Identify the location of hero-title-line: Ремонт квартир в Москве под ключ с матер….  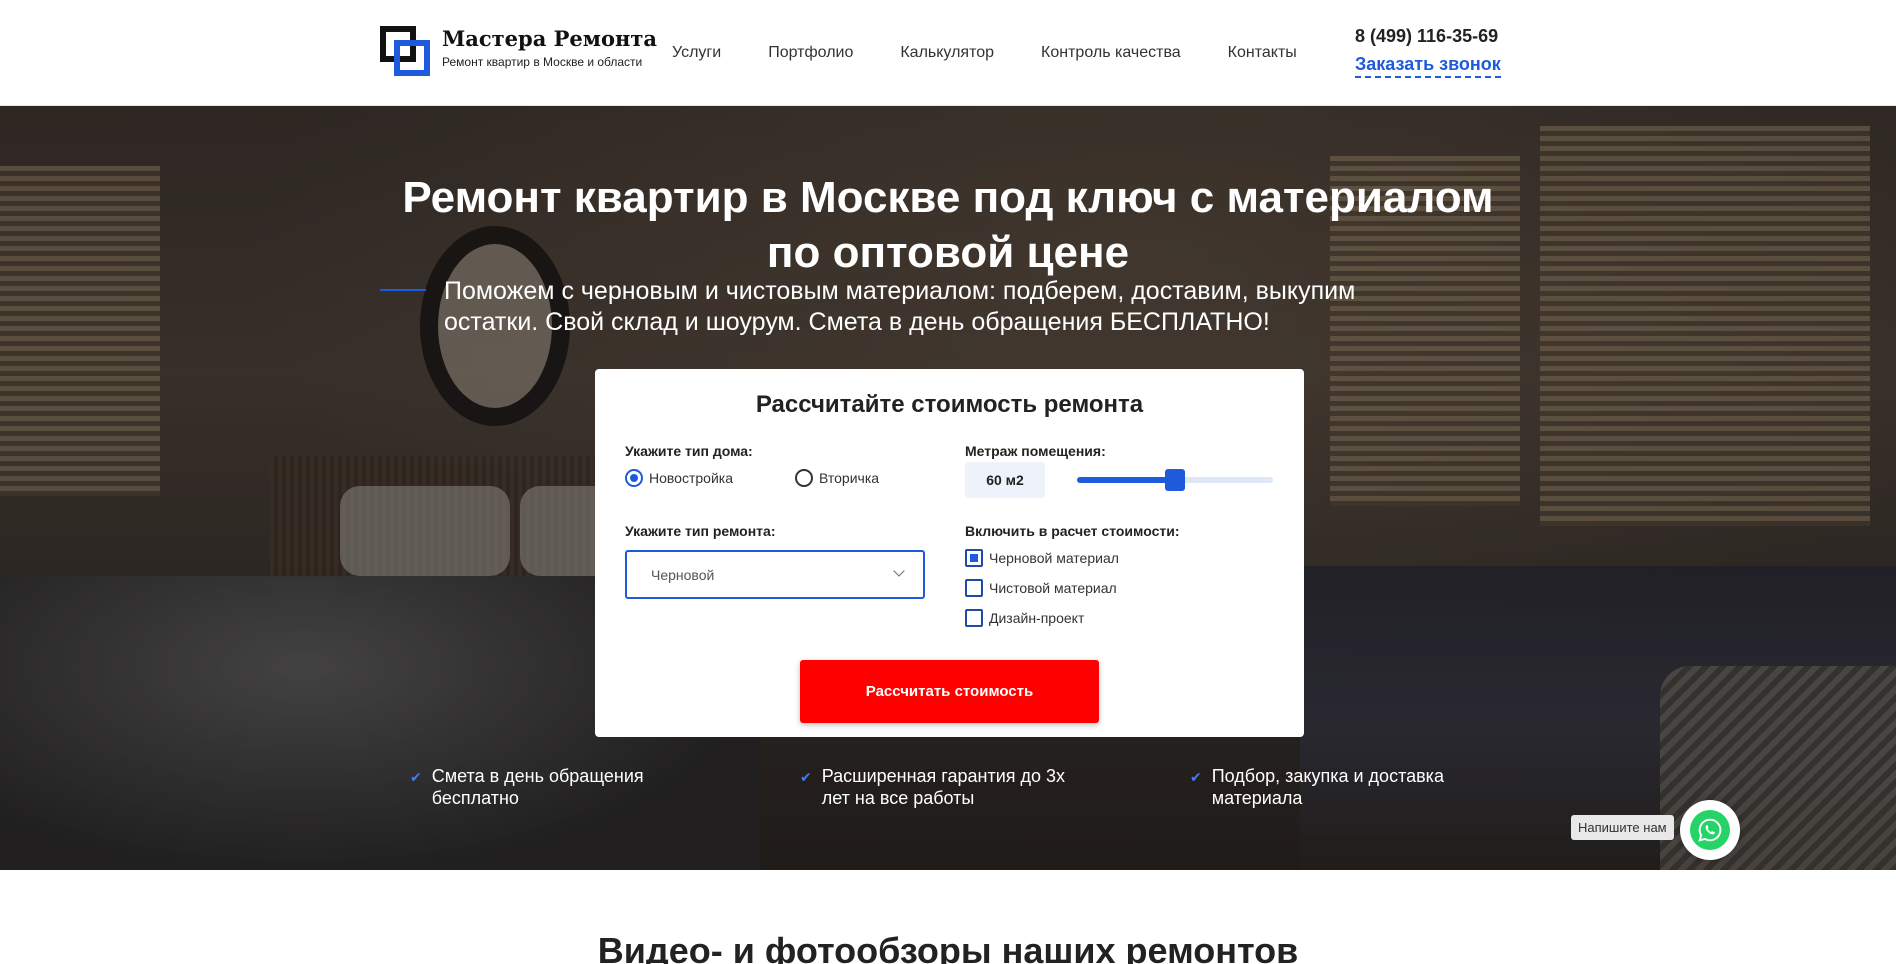
(948, 197).